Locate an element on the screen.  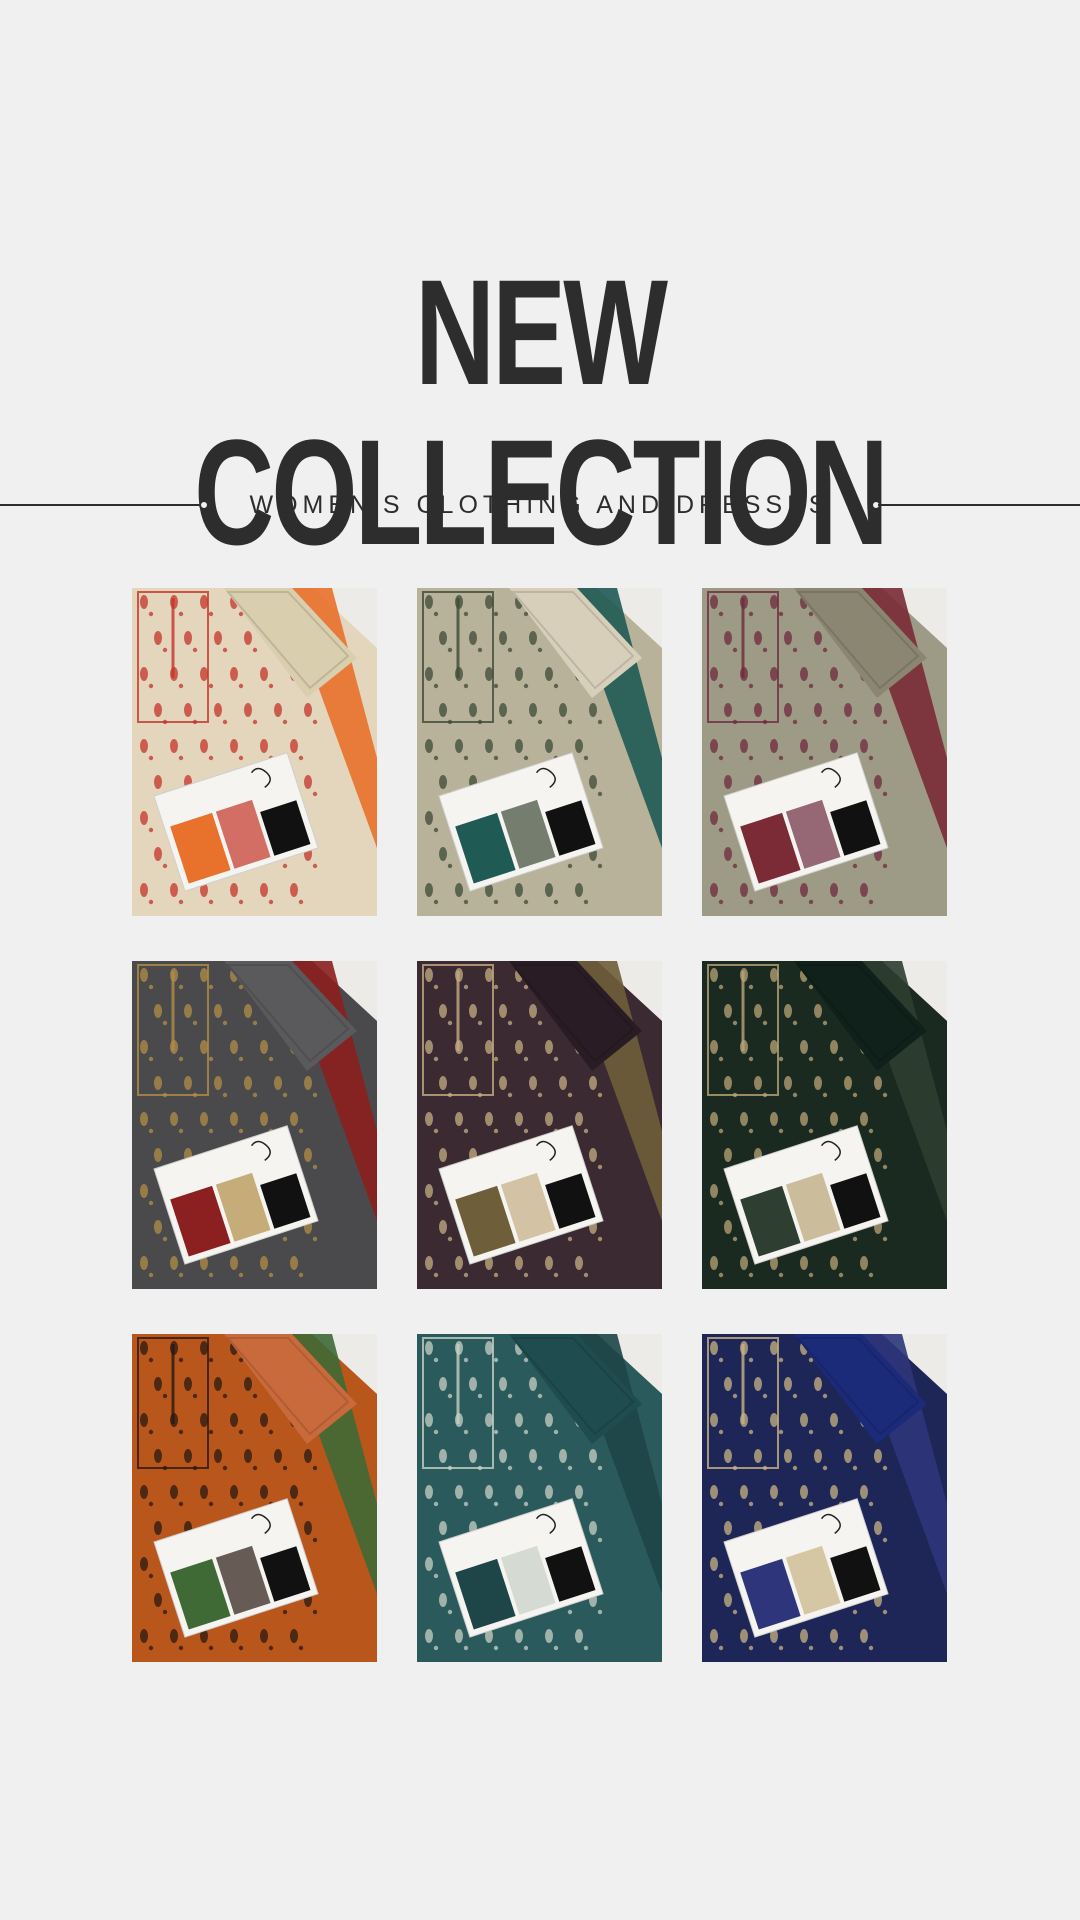
product-photo-rust-black is located at coordinates (254, 1498).